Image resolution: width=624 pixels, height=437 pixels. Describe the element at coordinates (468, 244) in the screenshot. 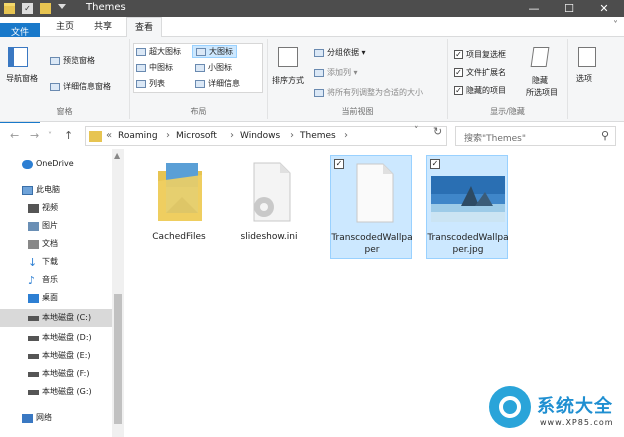

I see `file-name: TranscodedWallpaper.jpg` at that location.